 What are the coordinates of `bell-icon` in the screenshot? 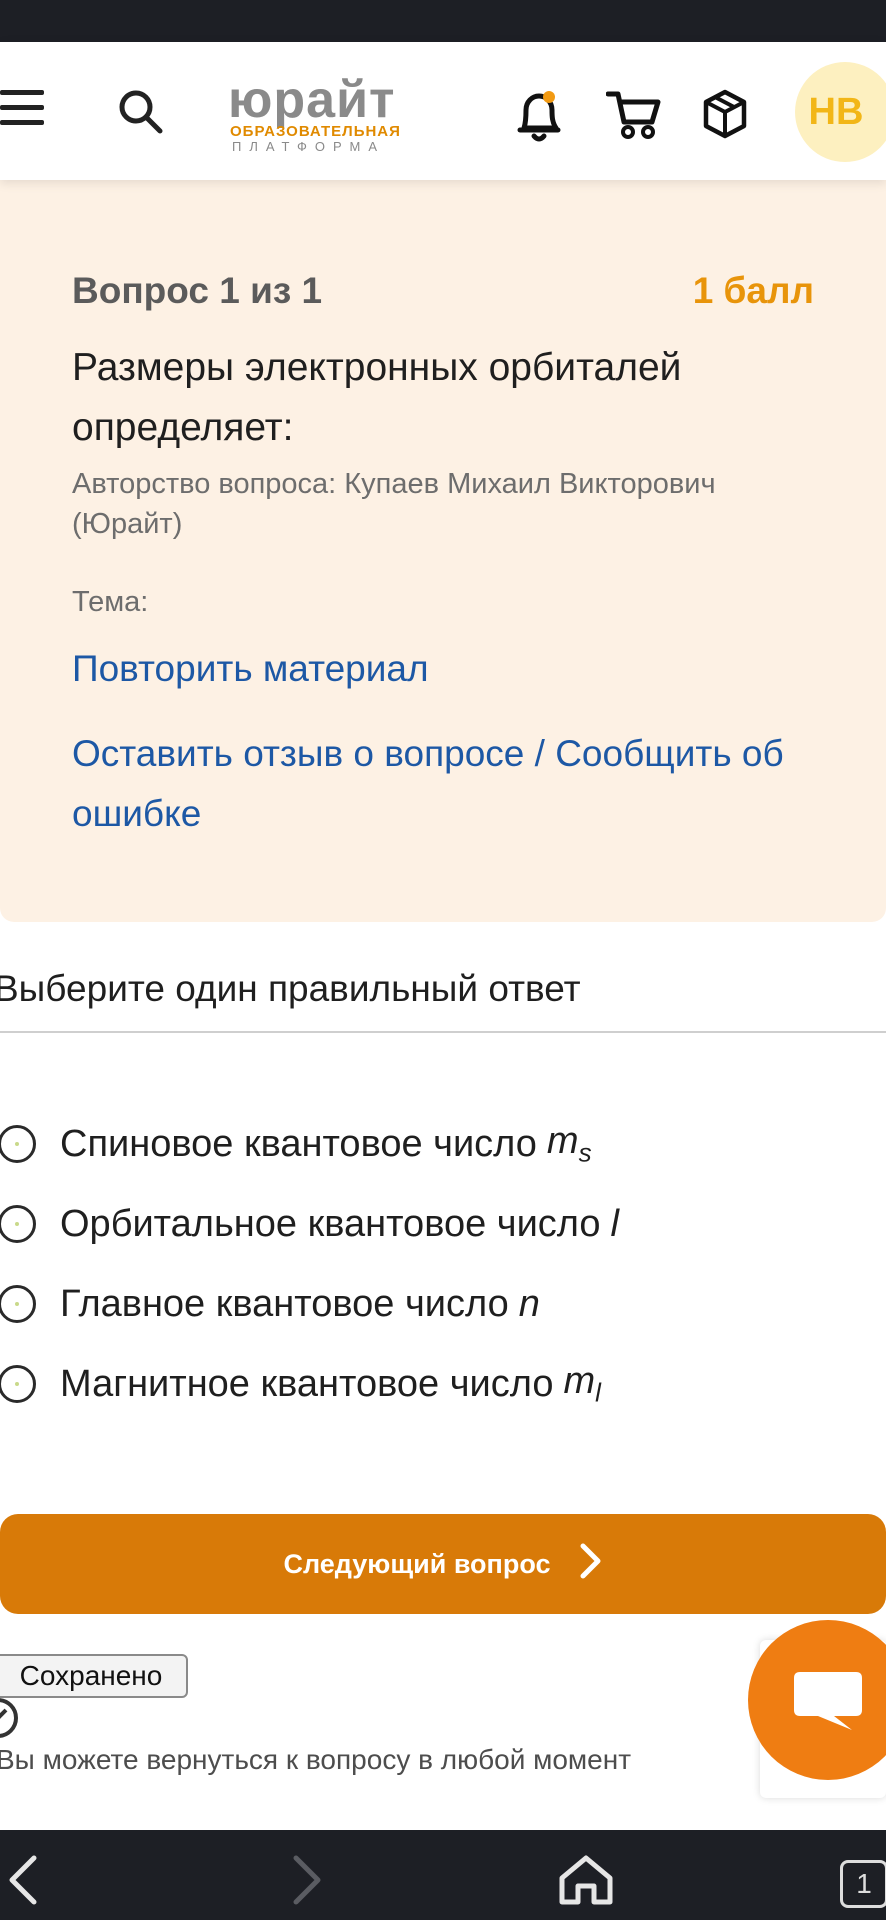 It's located at (539, 116).